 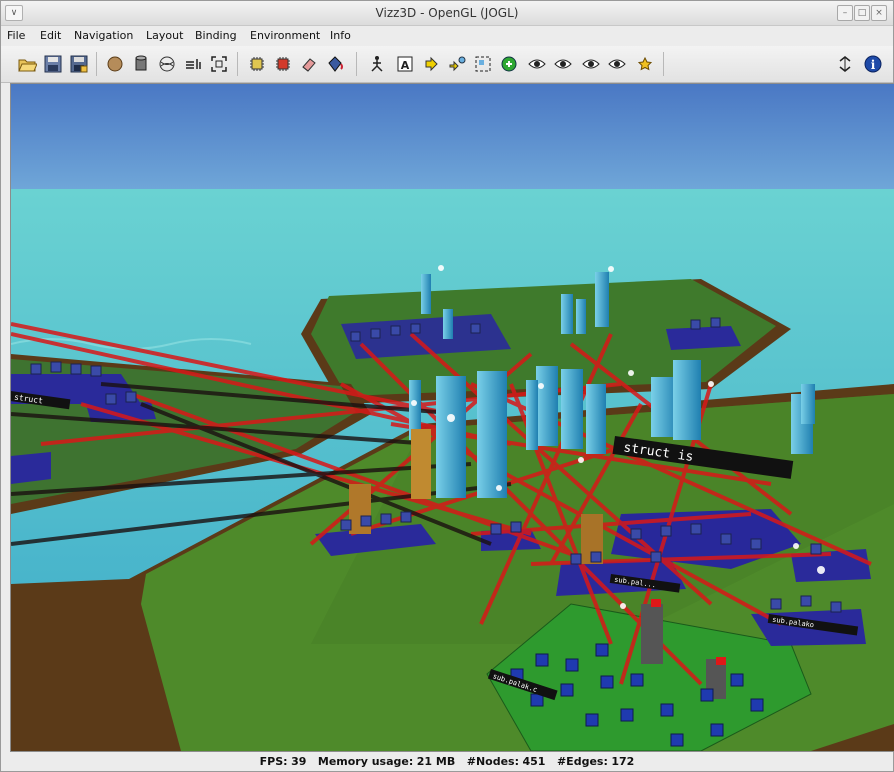 I want to click on pair-icon, so click(x=457, y=64).